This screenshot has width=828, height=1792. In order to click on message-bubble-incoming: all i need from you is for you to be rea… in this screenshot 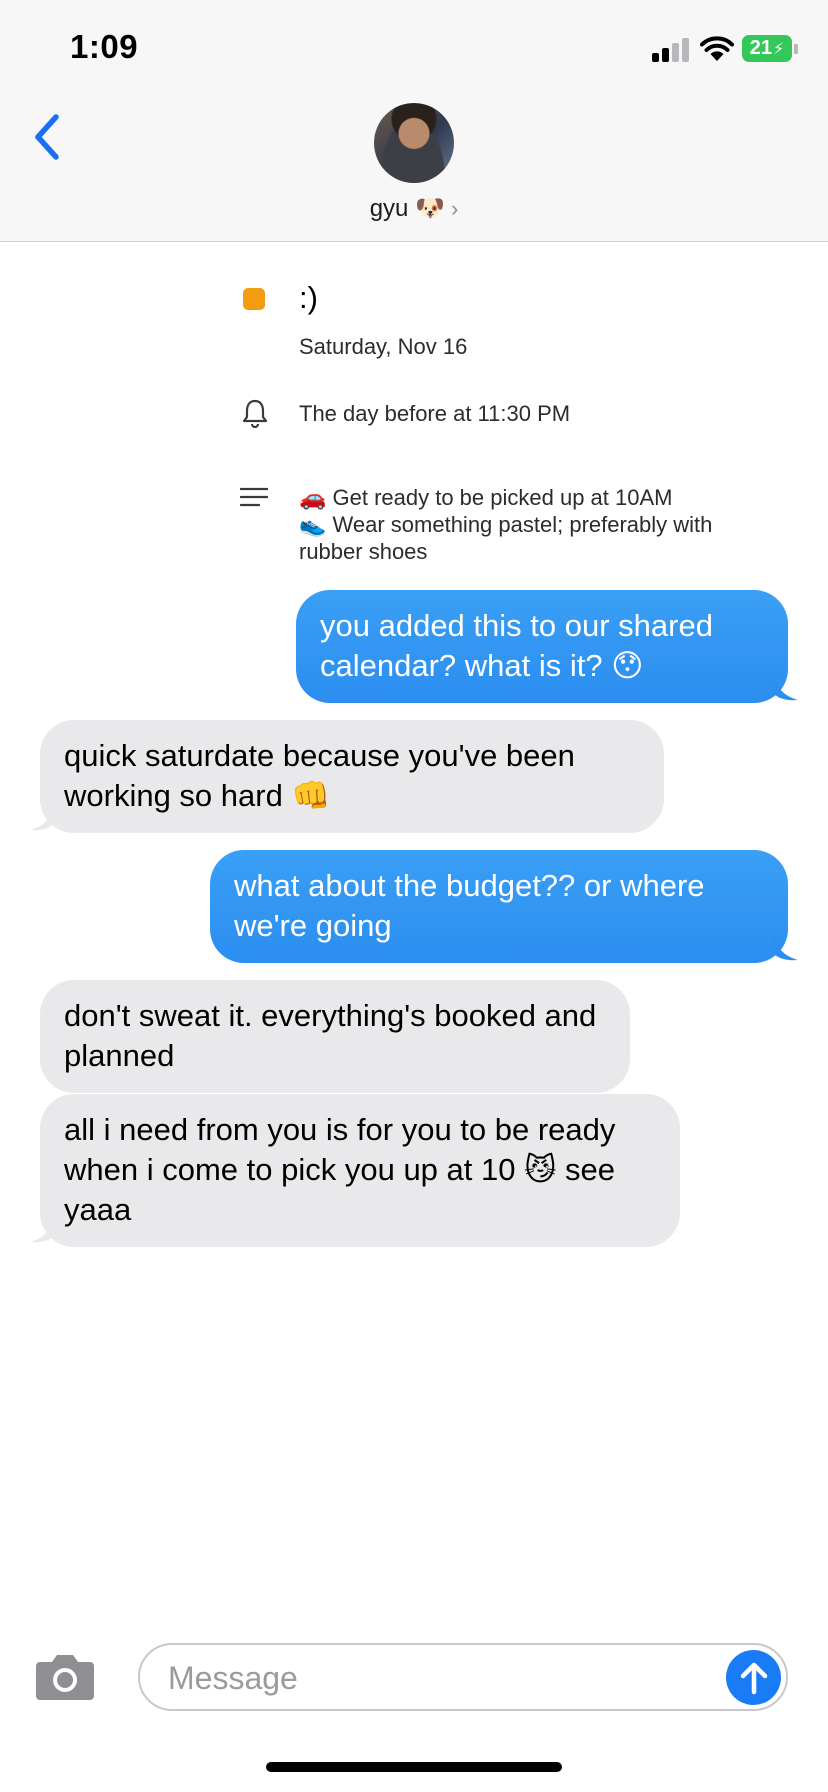, I will do `click(360, 1170)`.